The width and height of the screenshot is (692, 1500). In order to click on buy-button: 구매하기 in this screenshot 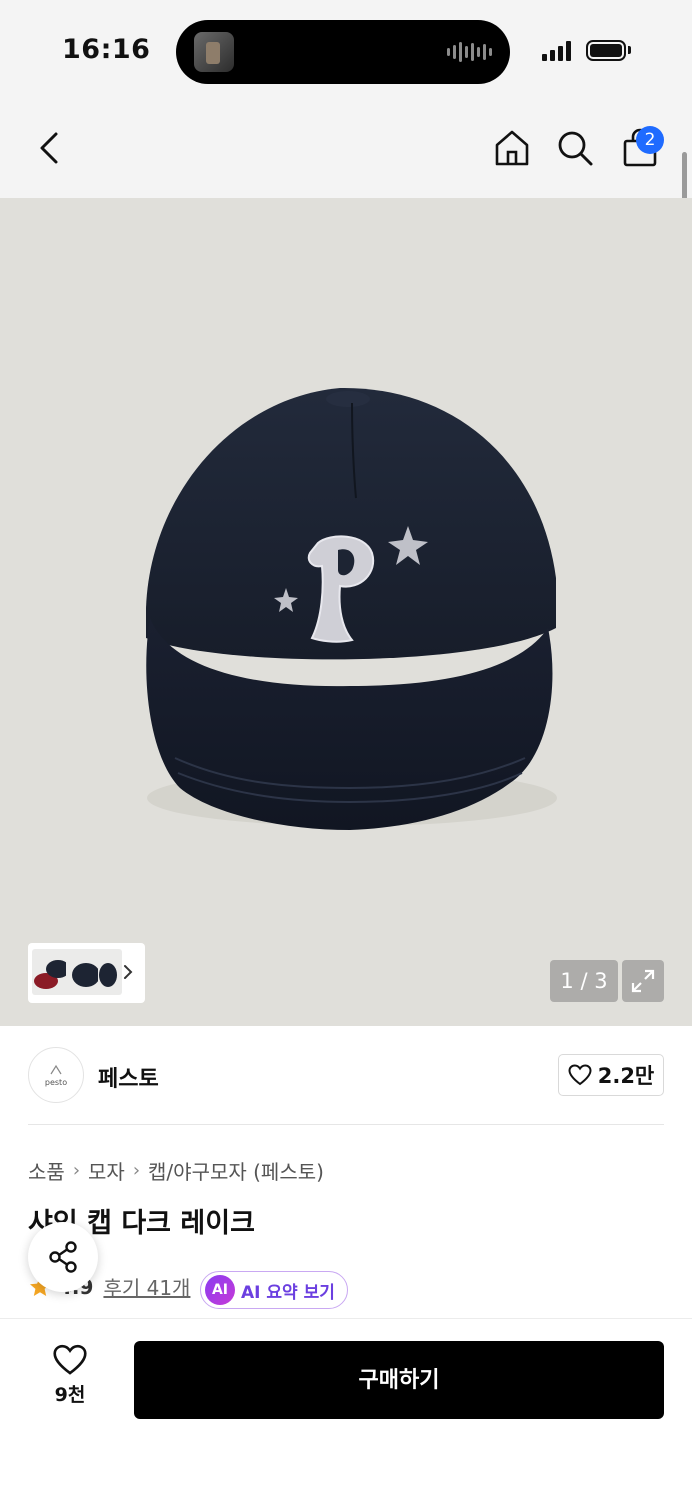, I will do `click(399, 1380)`.